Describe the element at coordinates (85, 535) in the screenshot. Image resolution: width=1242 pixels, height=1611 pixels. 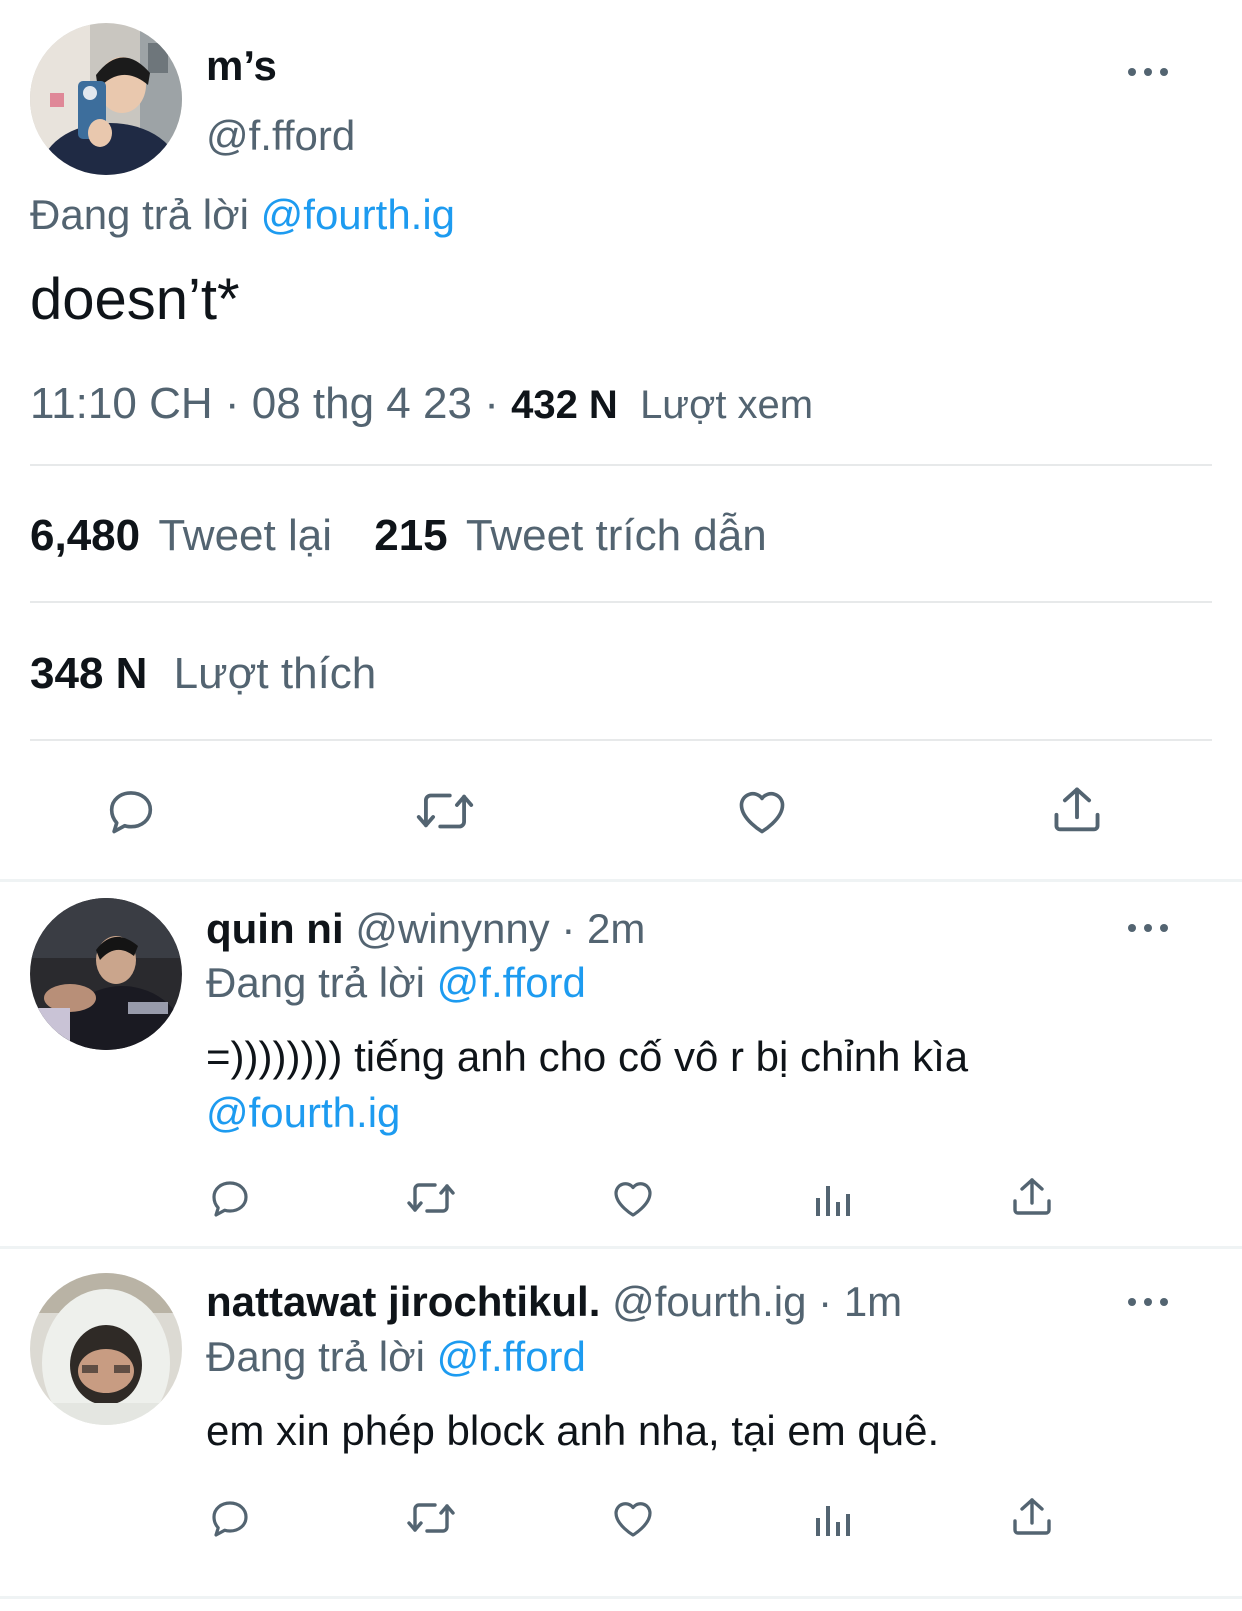
I see `retweets-count: 6,480` at that location.